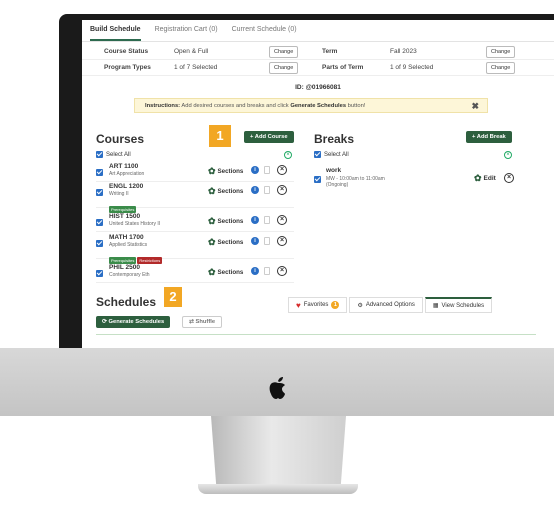 The width and height of the screenshot is (554, 512). What do you see at coordinates (316, 334) in the screenshot?
I see `divider` at bounding box center [316, 334].